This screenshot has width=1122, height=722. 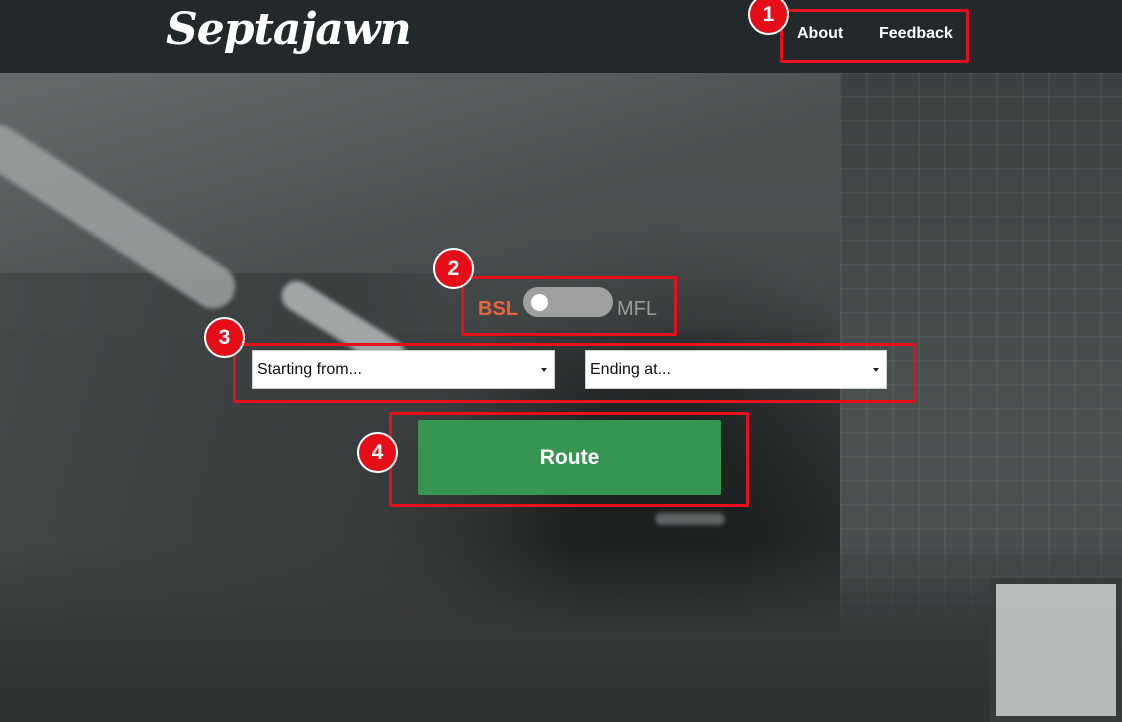 What do you see at coordinates (289, 30) in the screenshot?
I see `logo: Septajawn` at bounding box center [289, 30].